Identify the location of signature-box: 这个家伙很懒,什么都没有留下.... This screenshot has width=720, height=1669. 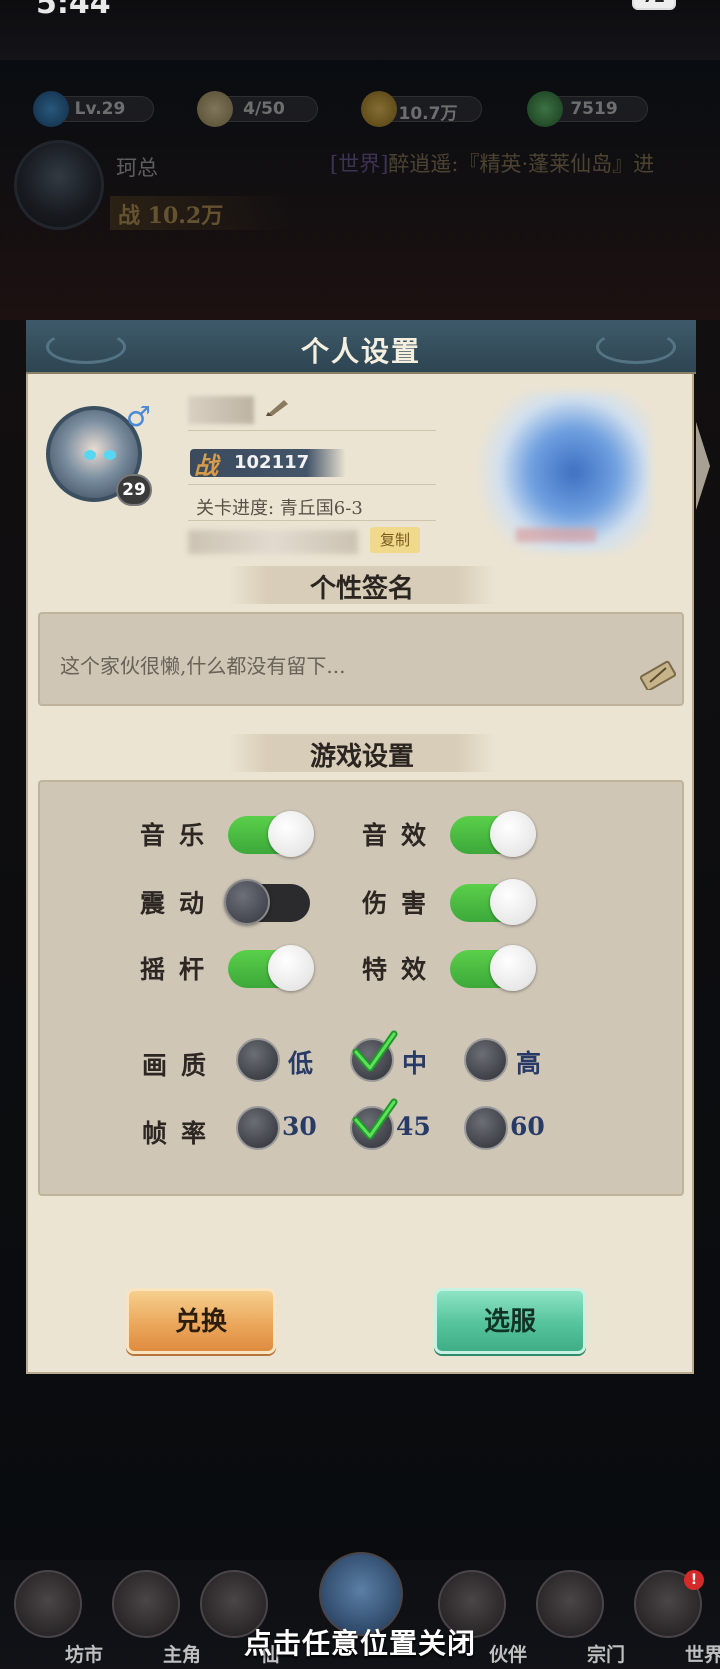
(361, 659).